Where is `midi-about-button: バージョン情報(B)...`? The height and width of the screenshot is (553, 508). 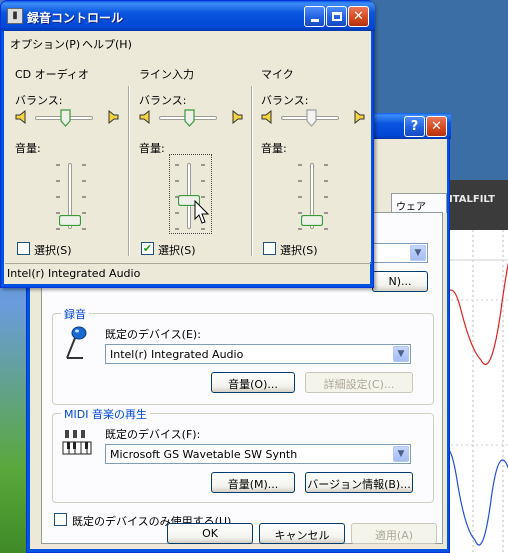
midi-about-button: バージョン情報(B)... is located at coordinates (359, 482).